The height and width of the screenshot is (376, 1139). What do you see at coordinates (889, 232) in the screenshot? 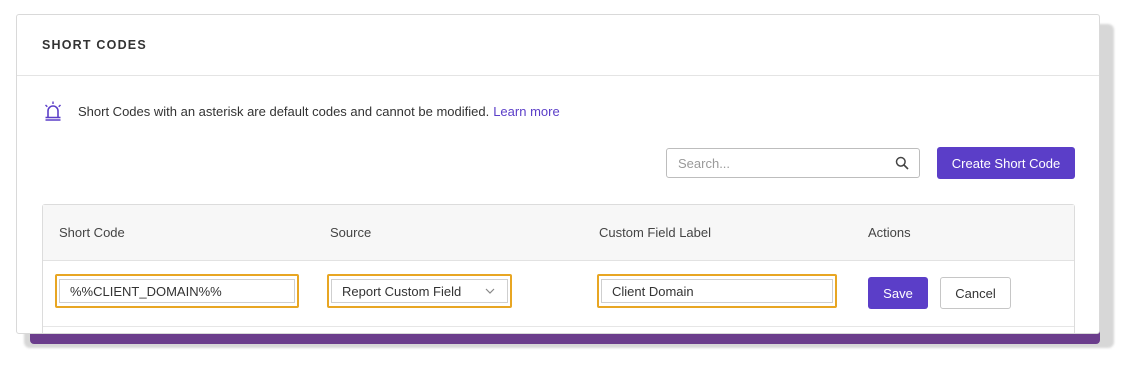
I see `column-header-actions: Actions` at bounding box center [889, 232].